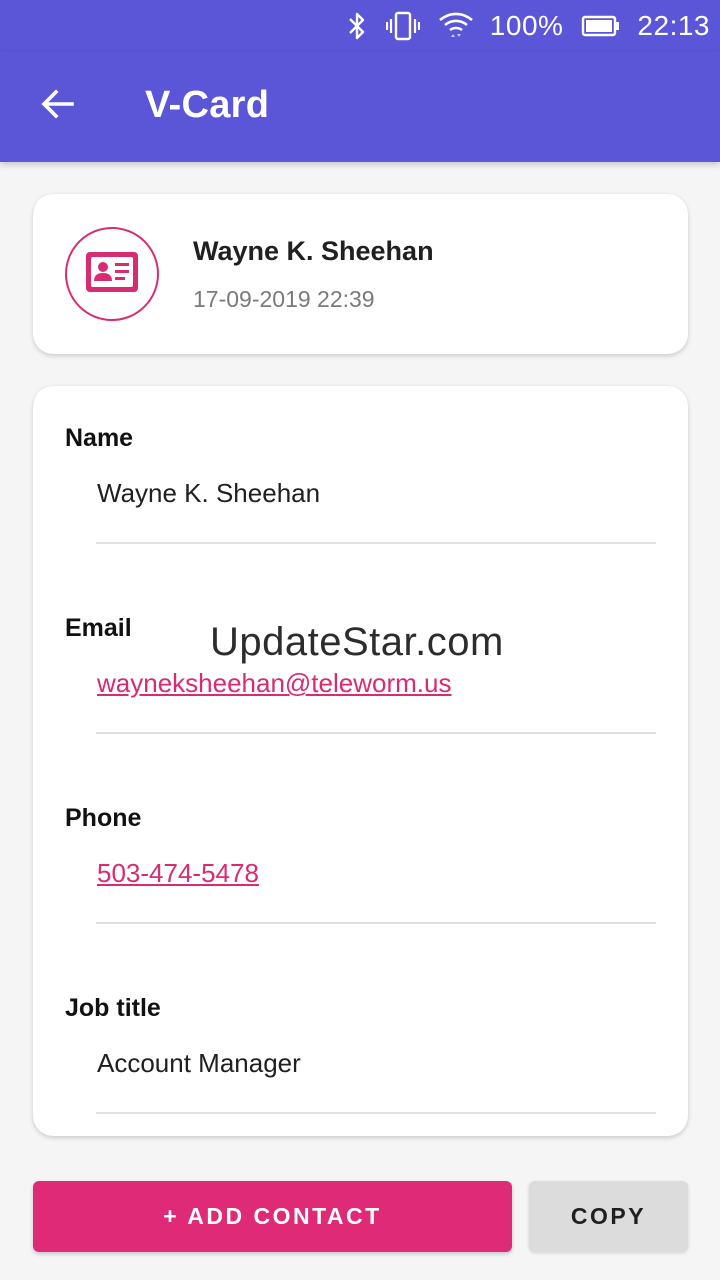 The height and width of the screenshot is (1280, 720). Describe the element at coordinates (402, 26) in the screenshot. I see `vibrate-icon` at that location.